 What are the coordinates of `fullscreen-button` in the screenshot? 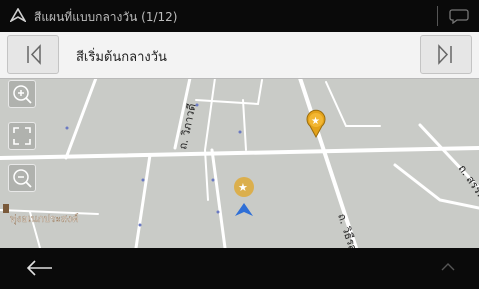 It's located at (22, 136).